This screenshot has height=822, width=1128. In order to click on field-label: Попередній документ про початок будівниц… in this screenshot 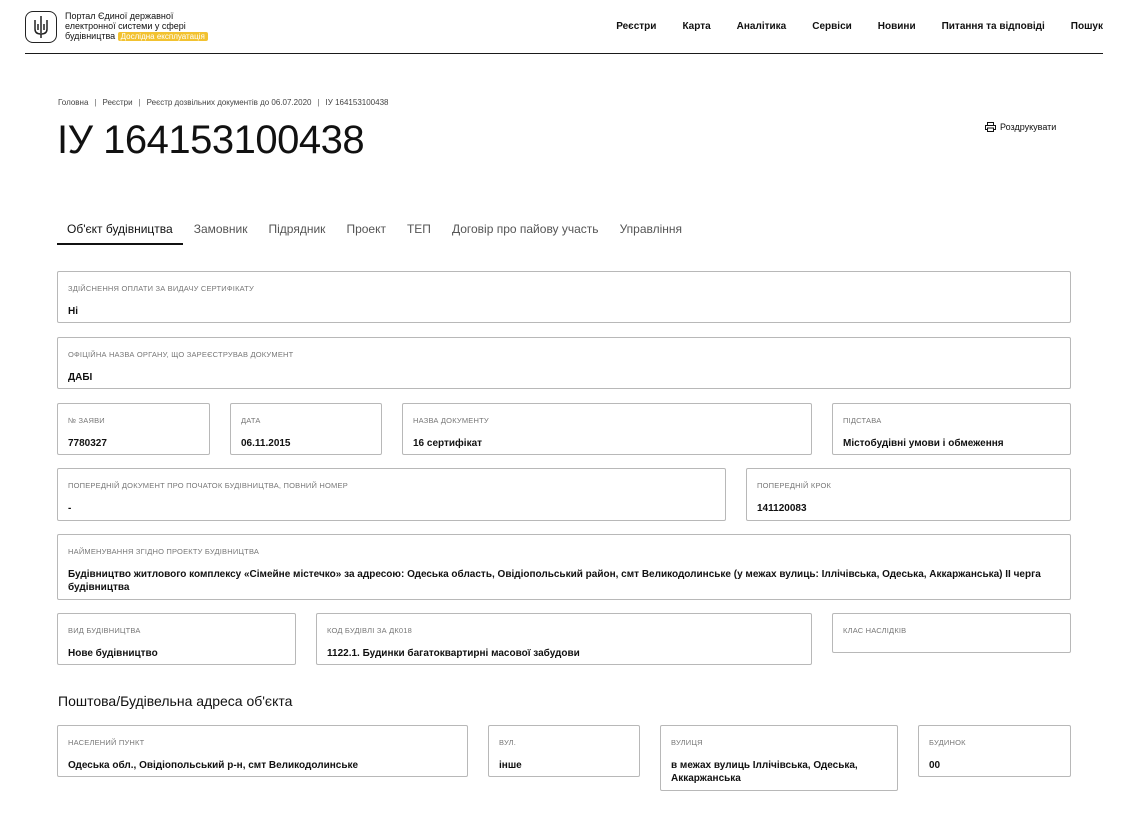, I will do `click(208, 485)`.